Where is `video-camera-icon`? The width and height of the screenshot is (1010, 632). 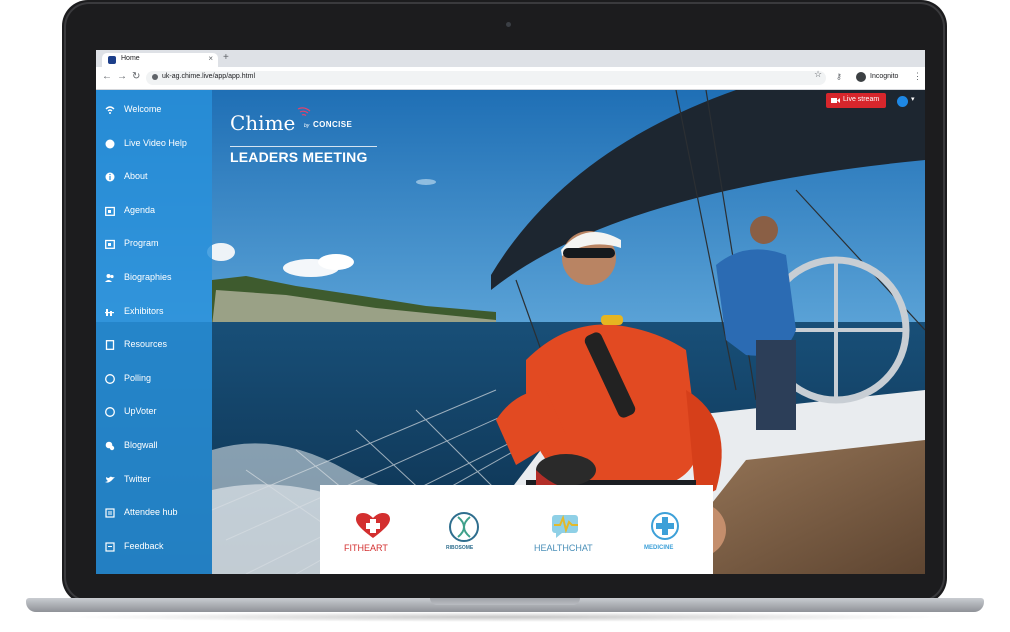 video-camera-icon is located at coordinates (835, 100).